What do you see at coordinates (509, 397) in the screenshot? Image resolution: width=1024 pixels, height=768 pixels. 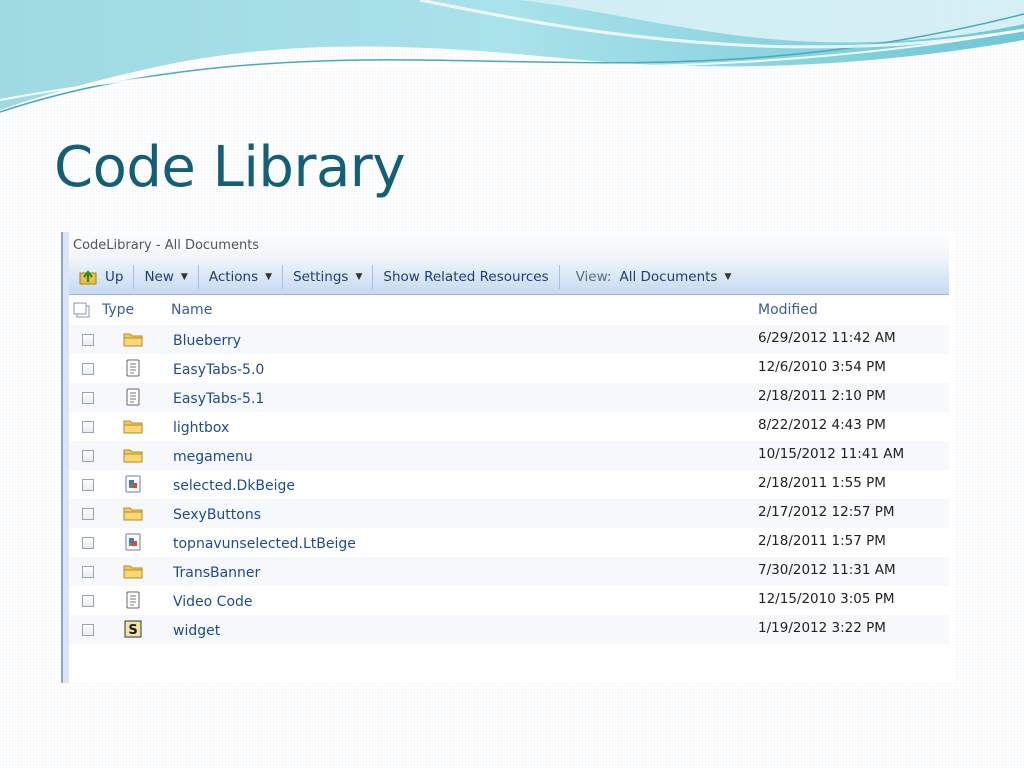 I see `document-row: EasyTabs-5.1 2/18/2011 2:10 PM` at bounding box center [509, 397].